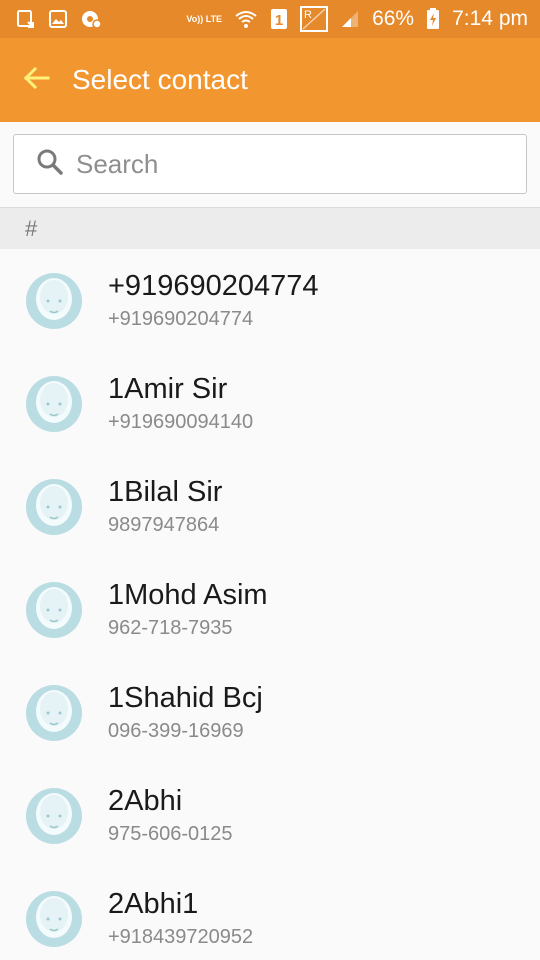  Describe the element at coordinates (270, 712) in the screenshot. I see `contact-row: 1Shahid Bcj 096-399-16969` at that location.